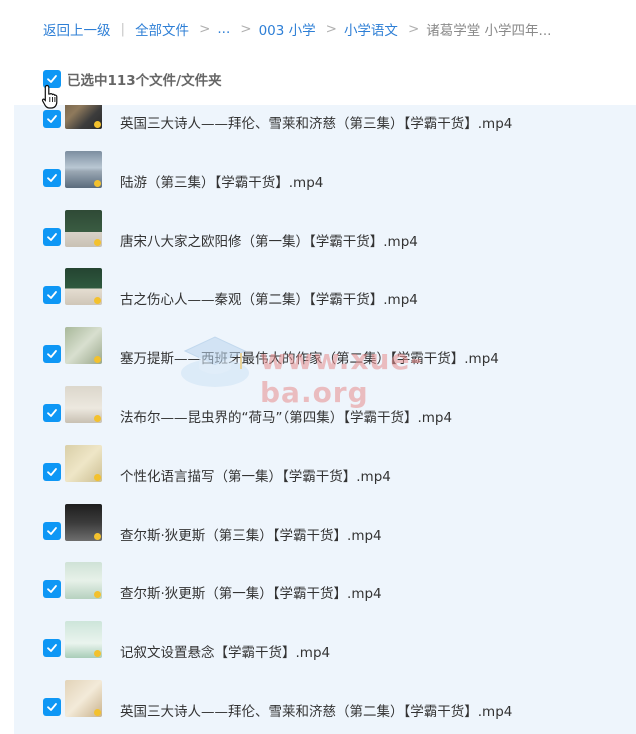  I want to click on file-row: 唐宋八大家之欧阳修（第一集）【学霸干货】.mp4, so click(325, 237).